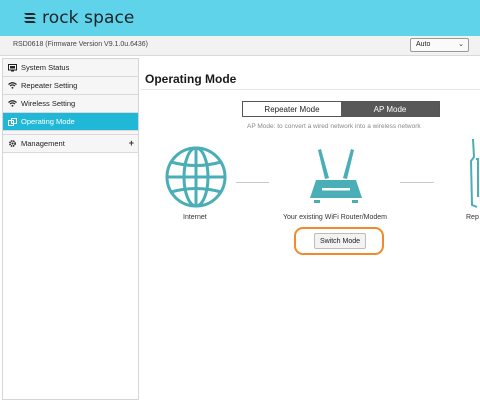 Image resolution: width=480 pixels, height=400 pixels. What do you see at coordinates (30, 18) in the screenshot?
I see `rockspace-logo-icon` at bounding box center [30, 18].